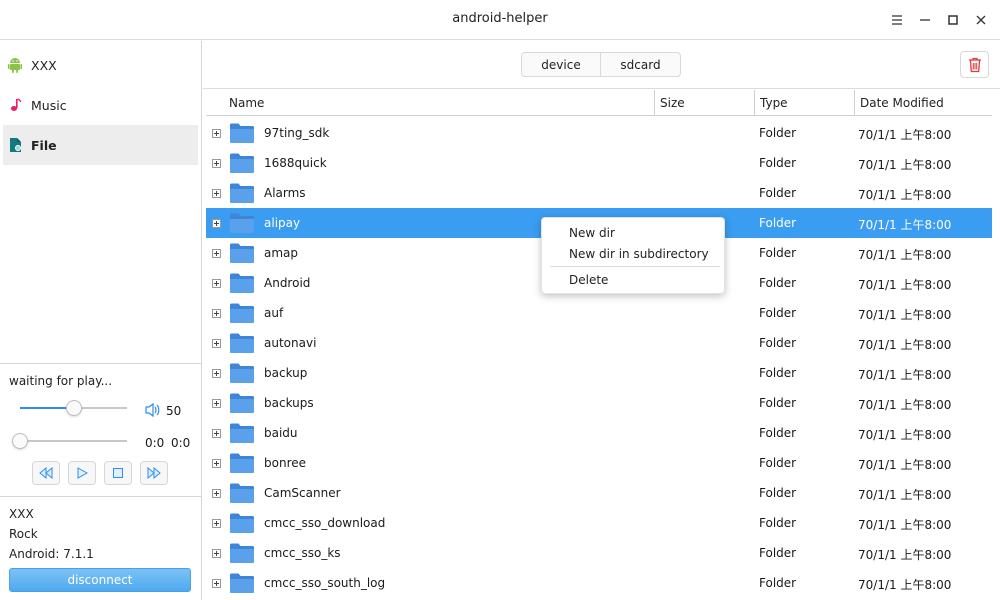 This screenshot has width=1000, height=600. Describe the element at coordinates (925, 20) in the screenshot. I see `minimize-icon` at that location.